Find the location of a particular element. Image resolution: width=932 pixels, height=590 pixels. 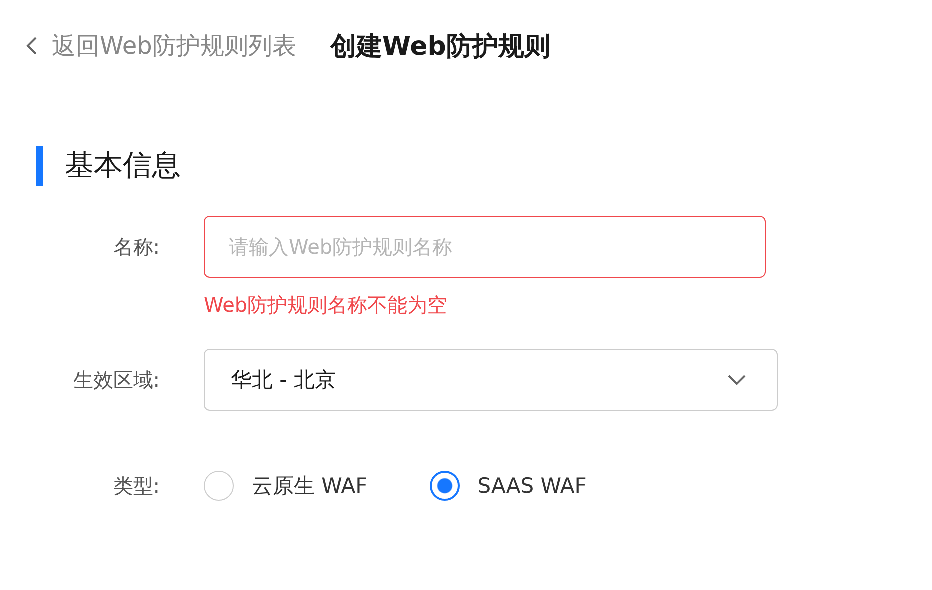

section-title: 基本信息 is located at coordinates (123, 165).